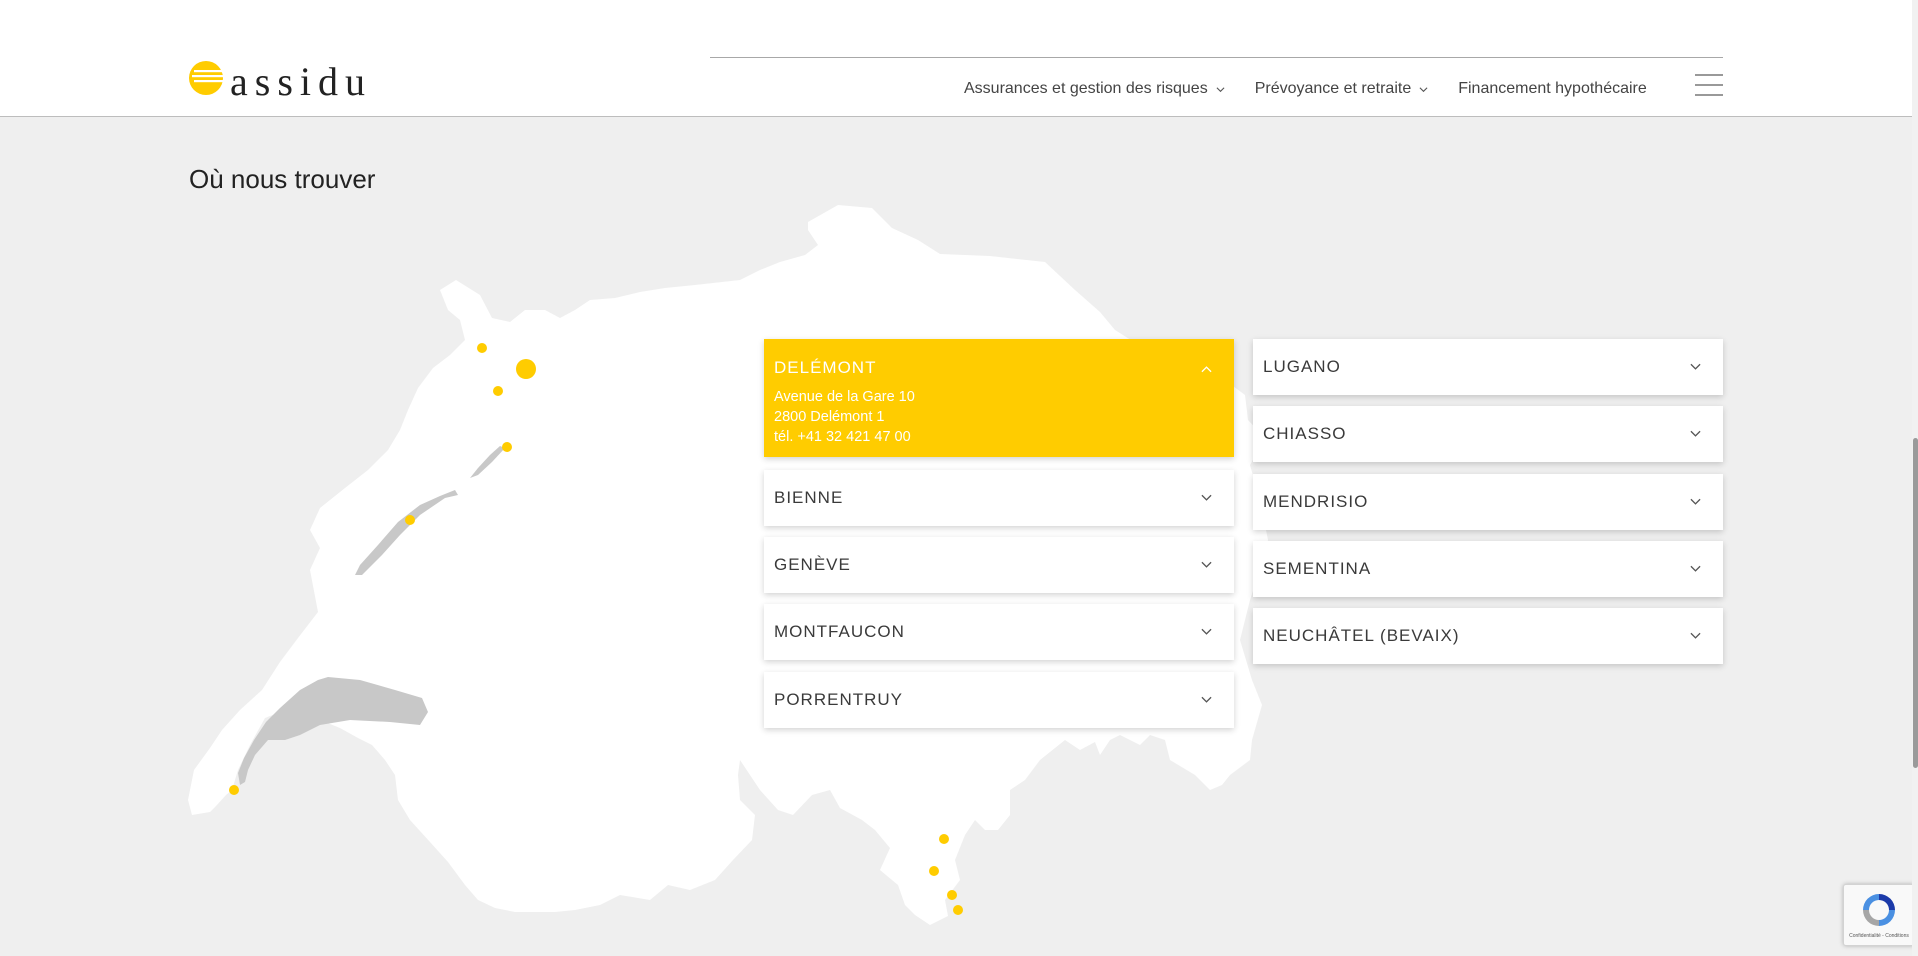  Describe the element at coordinates (944, 839) in the screenshot. I see `marker-sementina` at that location.